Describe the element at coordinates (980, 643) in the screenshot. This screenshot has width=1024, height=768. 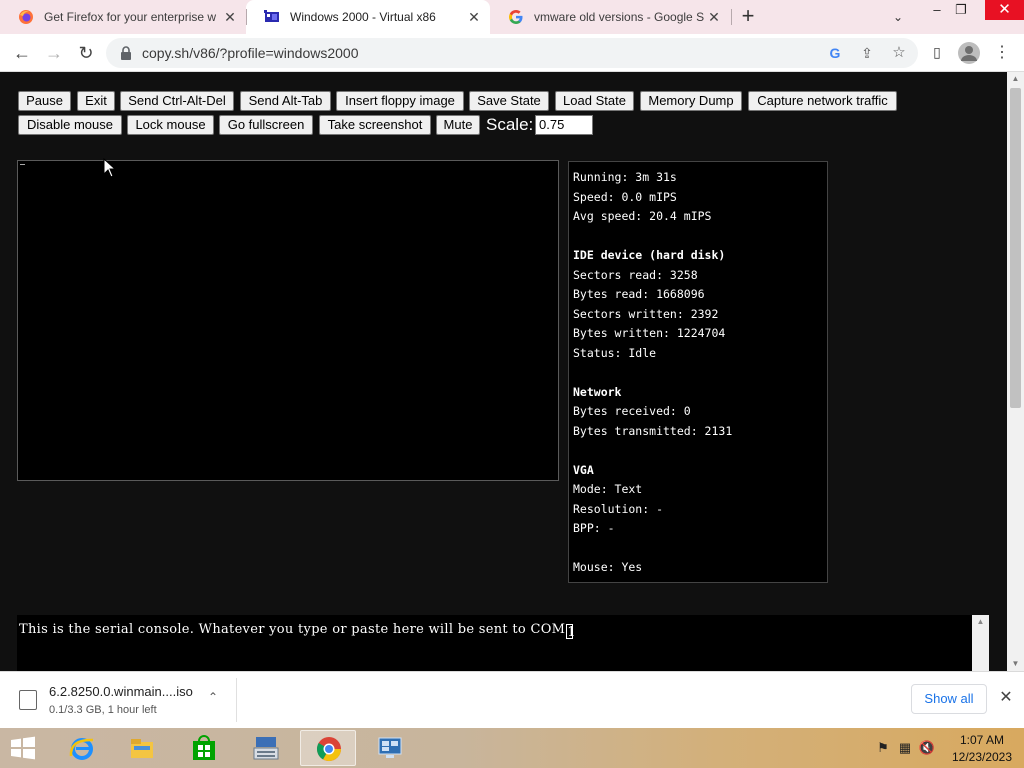
I see `serial-scrollbar: ▲` at that location.